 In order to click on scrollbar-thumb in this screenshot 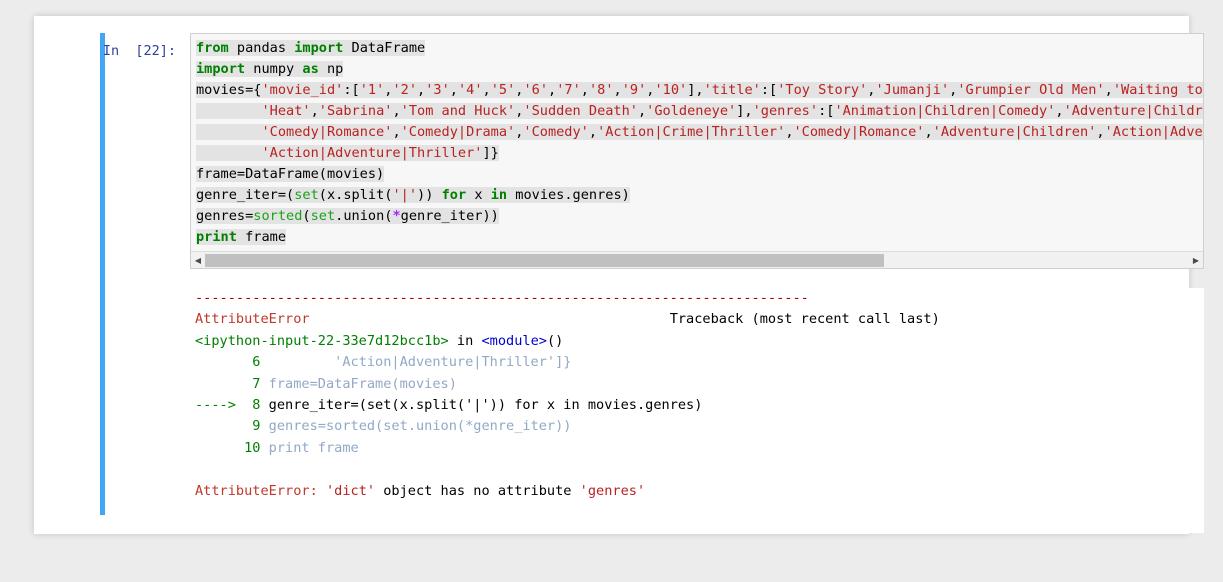, I will do `click(544, 260)`.